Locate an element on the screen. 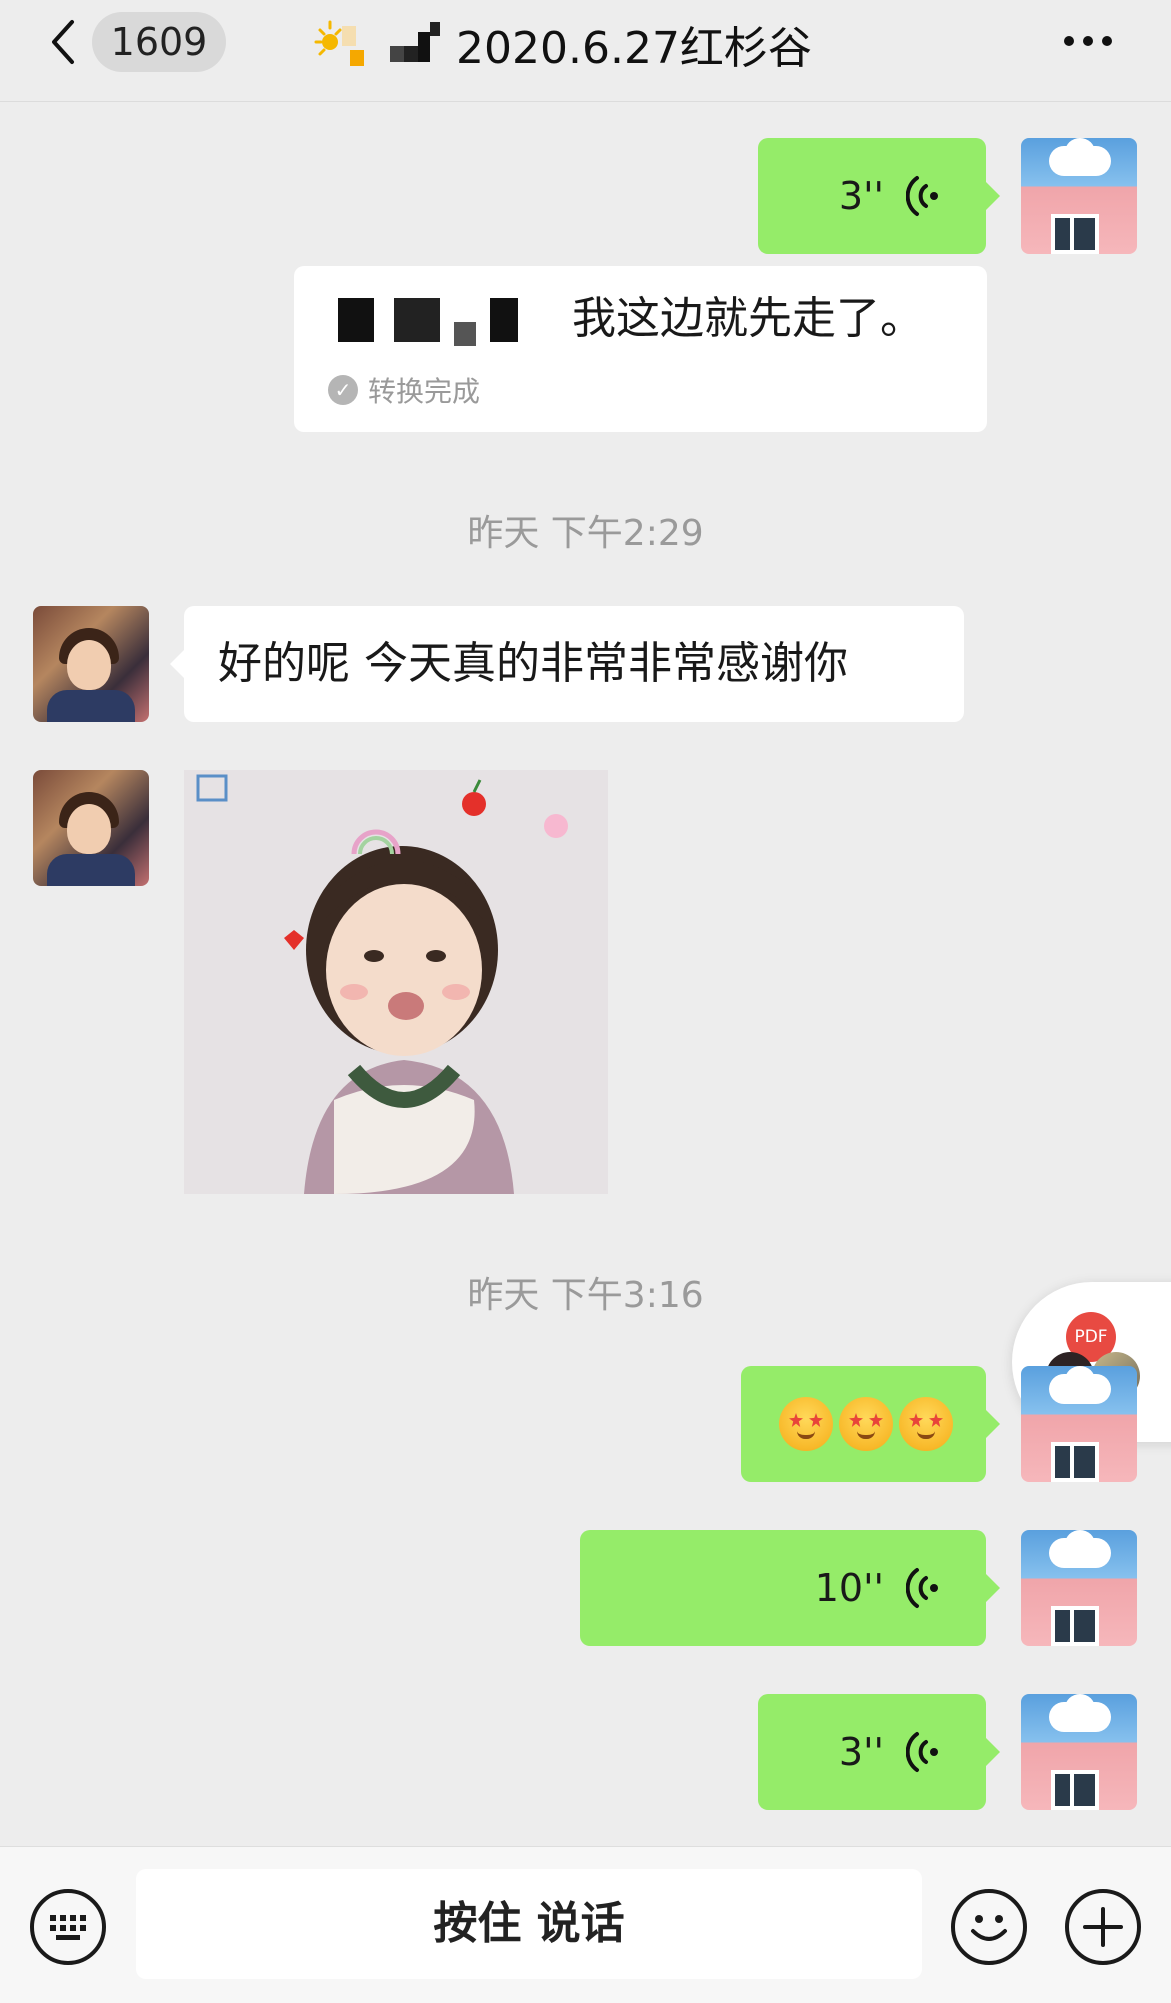  chat-header: 1609 2020.6.27红杉谷 is located at coordinates (585, 51).